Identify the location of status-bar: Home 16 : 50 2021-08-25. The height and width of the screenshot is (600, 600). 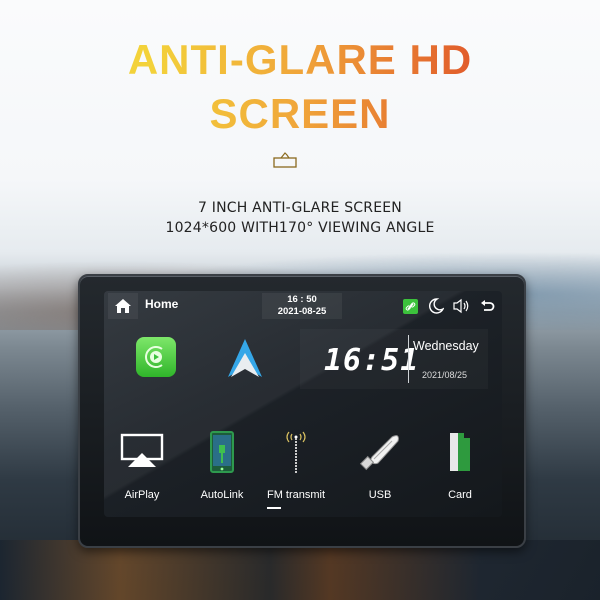
(303, 306).